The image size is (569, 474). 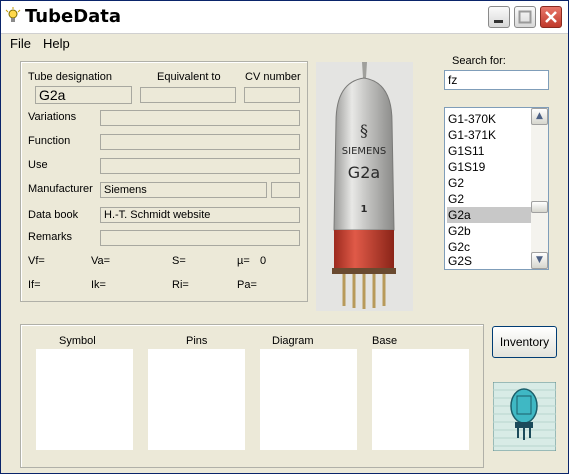 I want to click on maximize-button, so click(x=525, y=17).